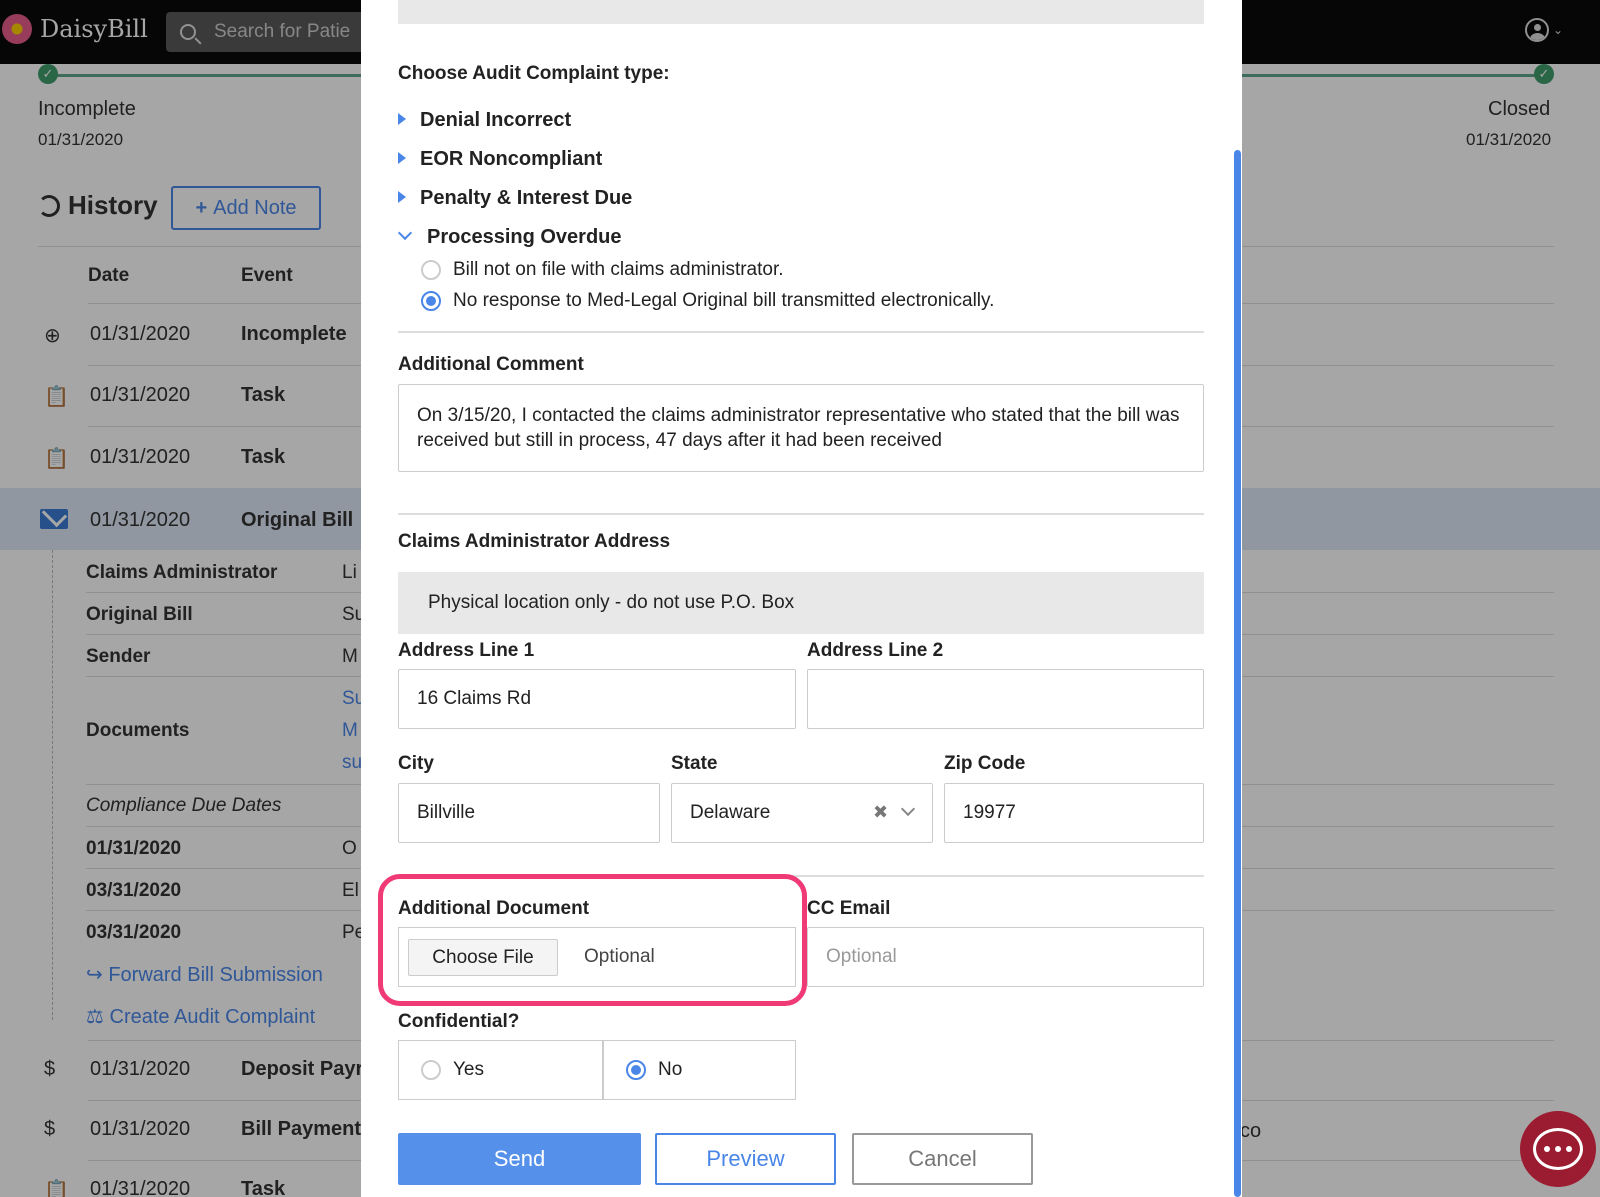 The width and height of the screenshot is (1600, 1197). Describe the element at coordinates (802, 813) in the screenshot. I see `state-select: Delaware` at that location.